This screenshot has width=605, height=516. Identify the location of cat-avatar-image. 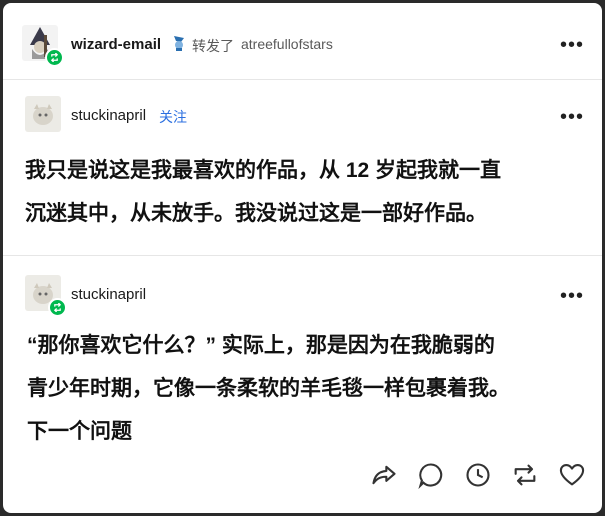
(43, 114).